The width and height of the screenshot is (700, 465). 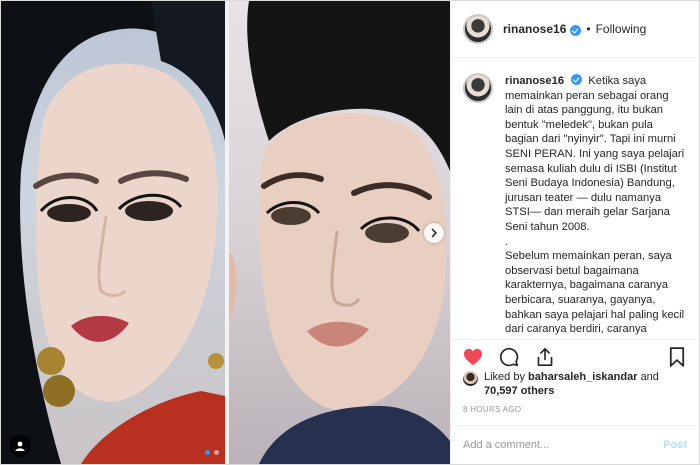 I want to click on bookmark-icon, so click(x=677, y=356).